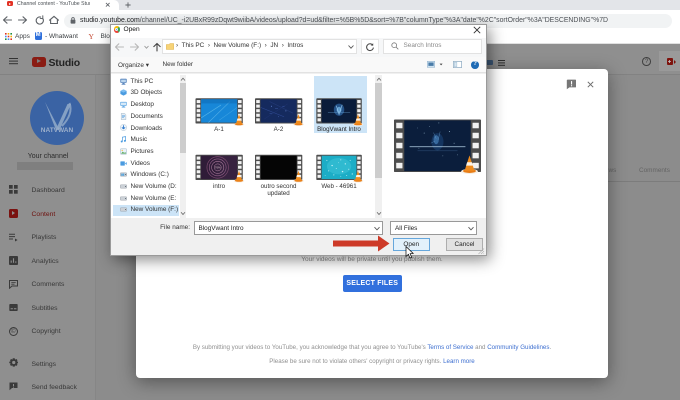 Image resolution: width=680 pixels, height=400 pixels. Describe the element at coordinates (218, 168) in the screenshot. I see `svg-text: 76%` at that location.